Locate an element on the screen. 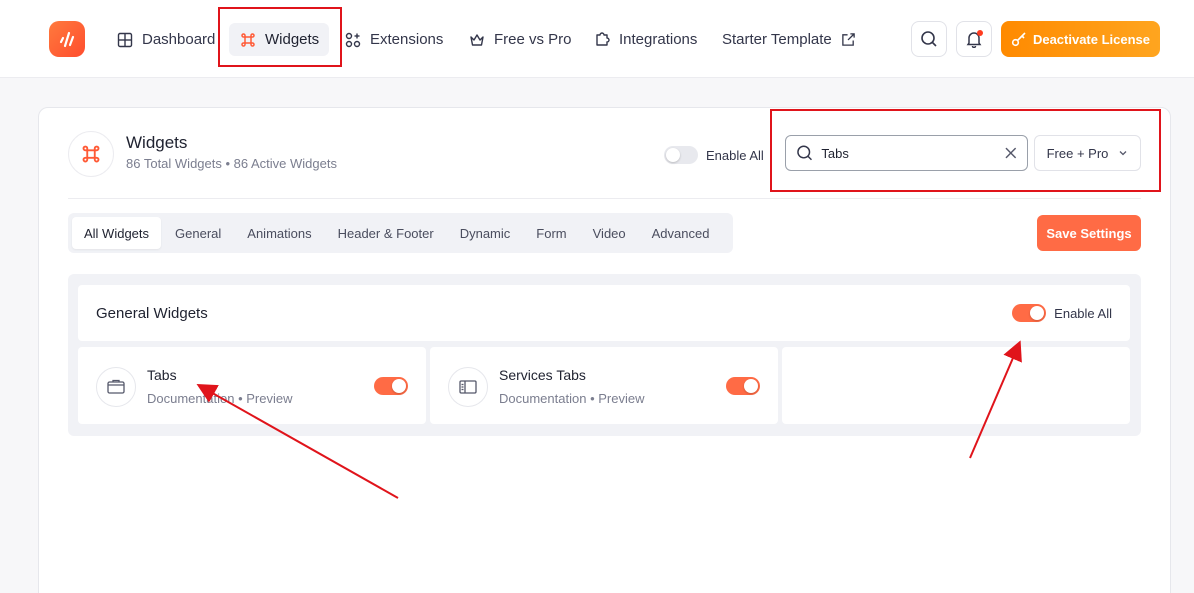  nav-starter-template-label: Starter Template is located at coordinates (777, 39).